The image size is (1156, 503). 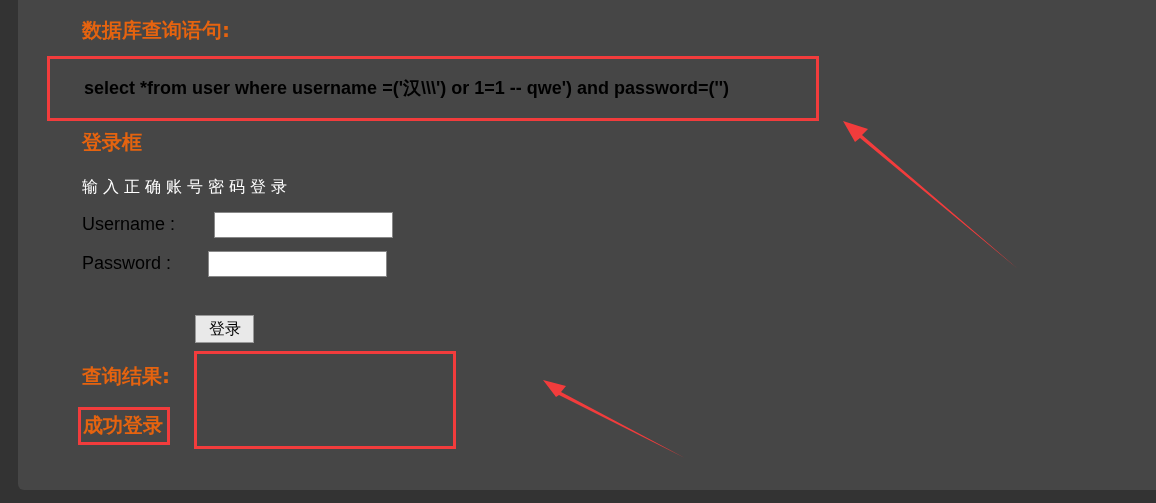 What do you see at coordinates (129, 224) in the screenshot?
I see `field-label: Username :` at bounding box center [129, 224].